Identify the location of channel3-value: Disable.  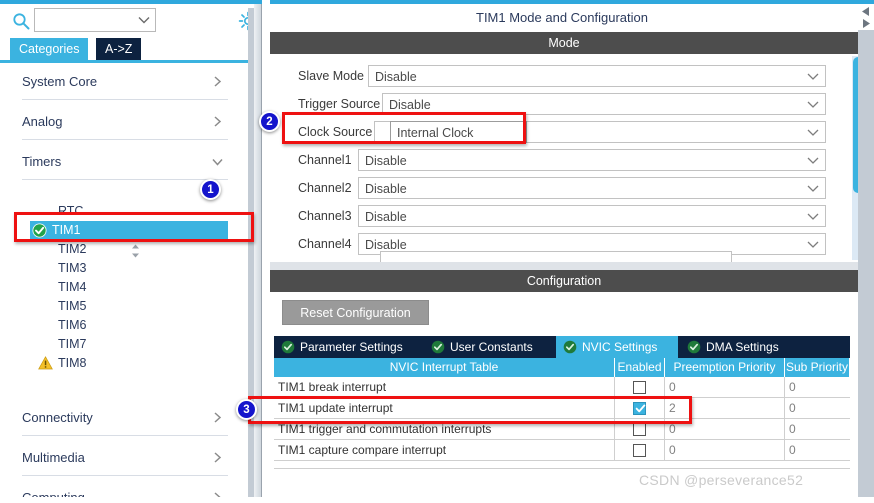
(386, 217).